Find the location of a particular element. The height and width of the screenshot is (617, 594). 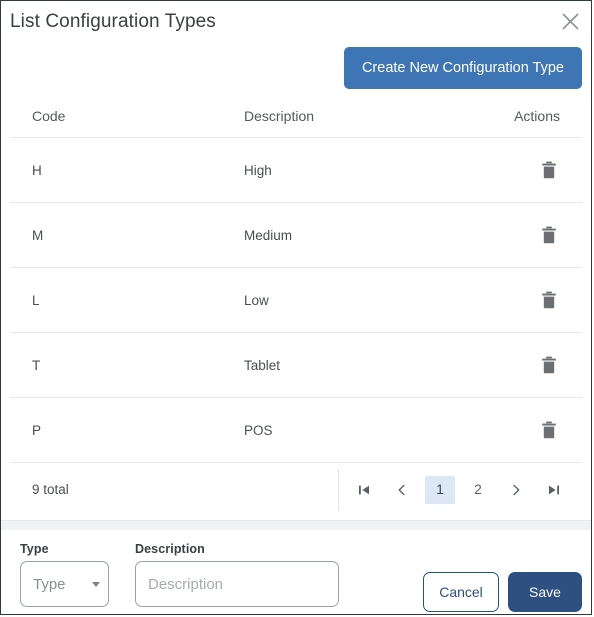

close-icon is located at coordinates (570, 21).